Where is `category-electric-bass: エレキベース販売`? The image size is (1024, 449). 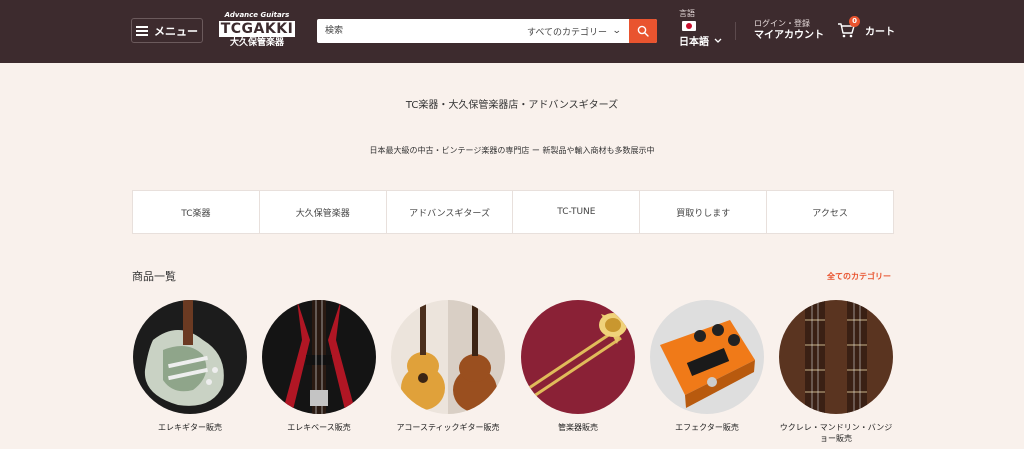 category-electric-bass: エレキベース販売 is located at coordinates (319, 366).